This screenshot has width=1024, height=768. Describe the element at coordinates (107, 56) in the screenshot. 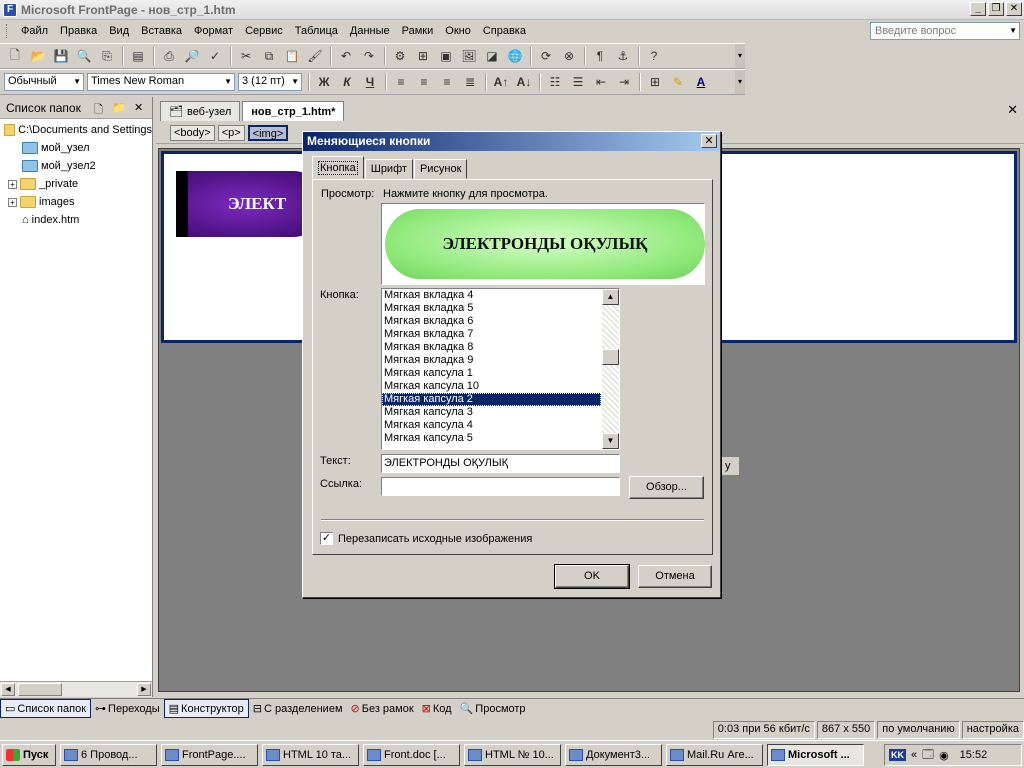

I see `publish-icon: ⎘` at that location.